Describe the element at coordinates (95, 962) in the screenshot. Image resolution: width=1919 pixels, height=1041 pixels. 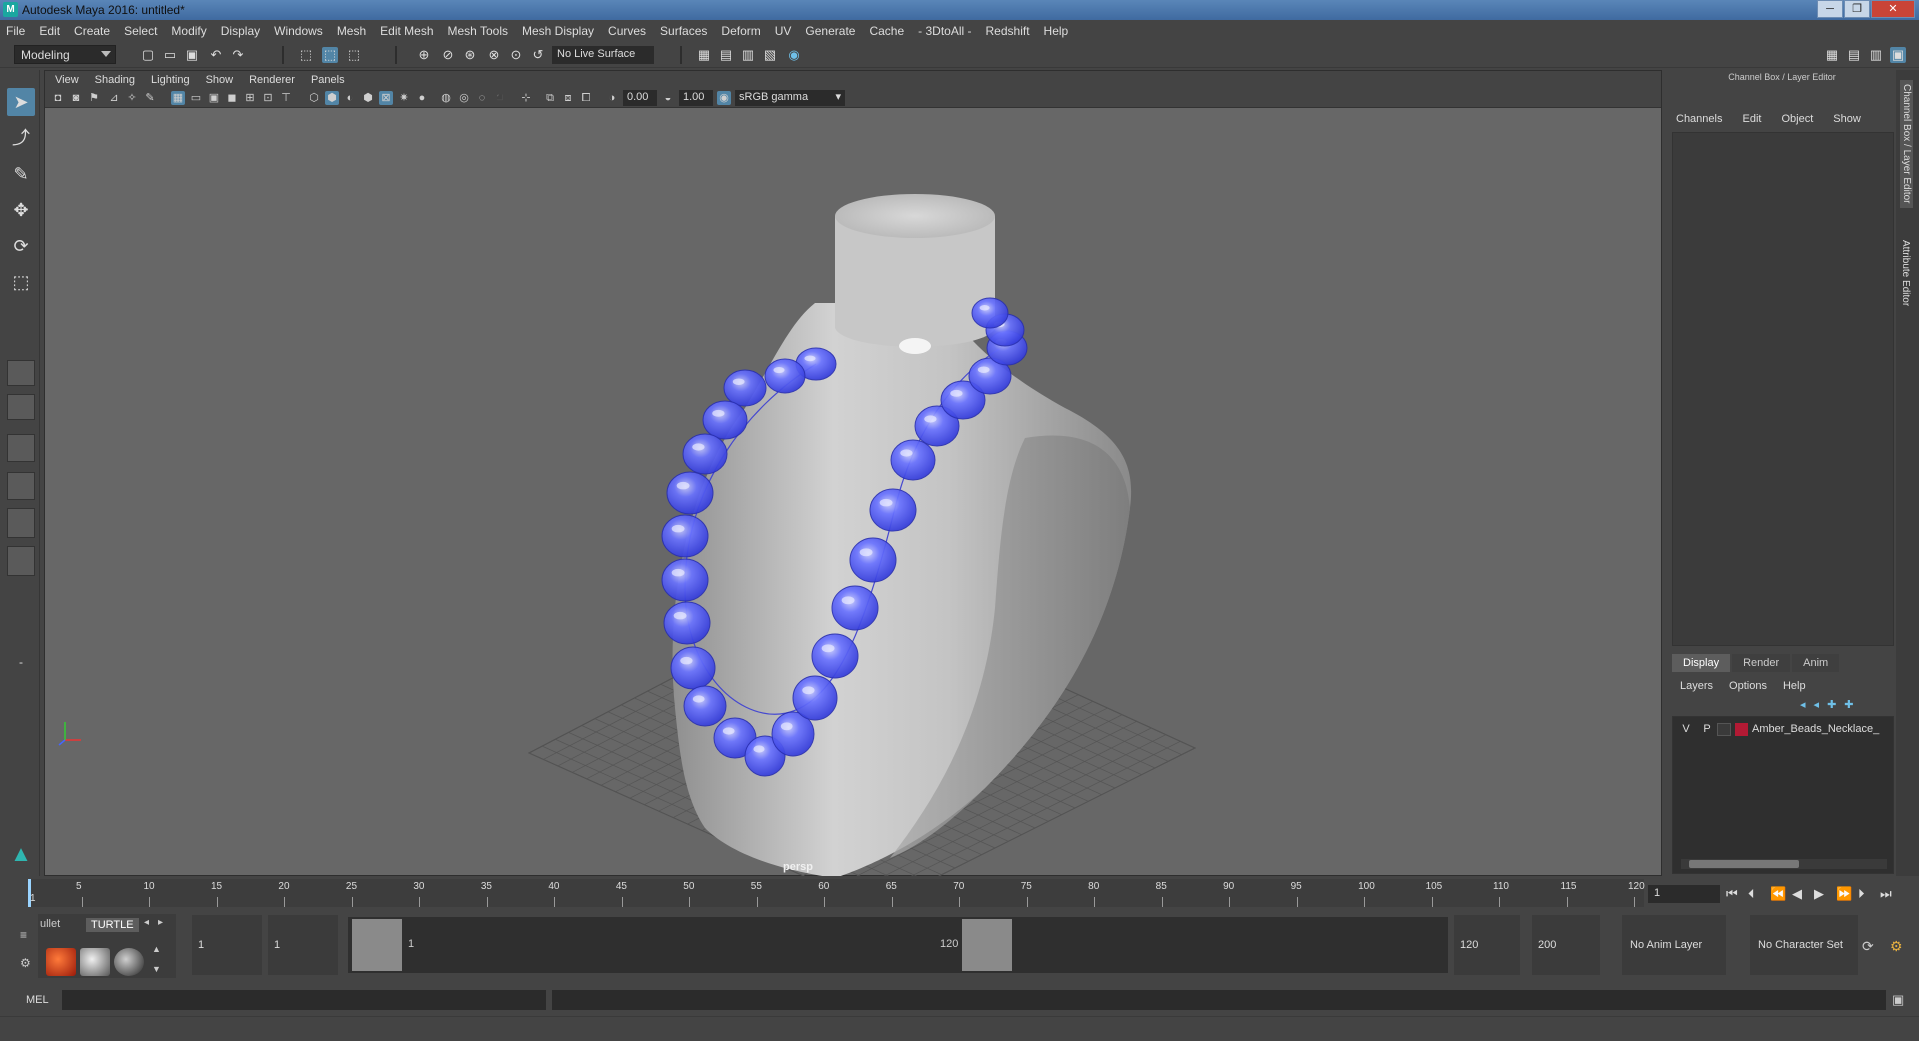
I see `turtle-bake-icon` at that location.